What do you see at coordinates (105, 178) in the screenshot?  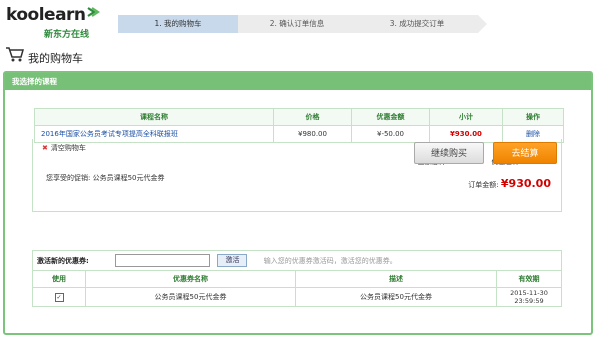 I see `promo-text: 您享受的促销: 公务员课程50元代金券` at bounding box center [105, 178].